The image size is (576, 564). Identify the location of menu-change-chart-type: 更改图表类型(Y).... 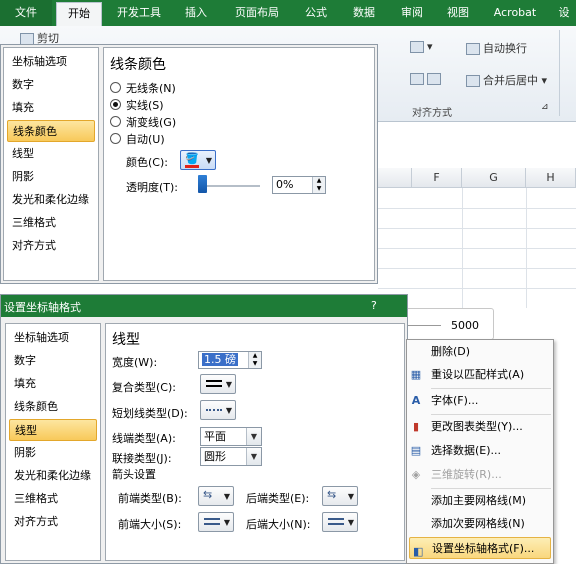
(477, 427).